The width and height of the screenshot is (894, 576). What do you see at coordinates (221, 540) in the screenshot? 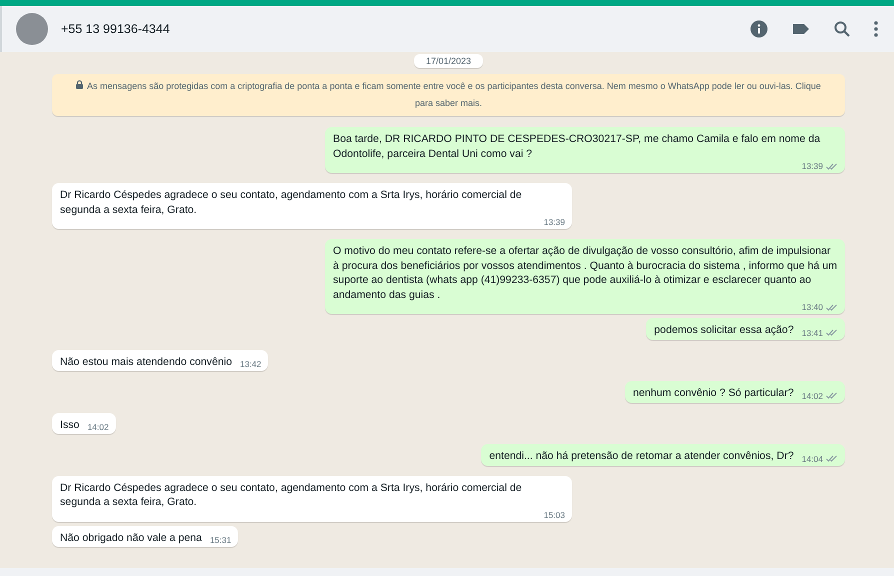
I see `message-time: 15:31` at bounding box center [221, 540].